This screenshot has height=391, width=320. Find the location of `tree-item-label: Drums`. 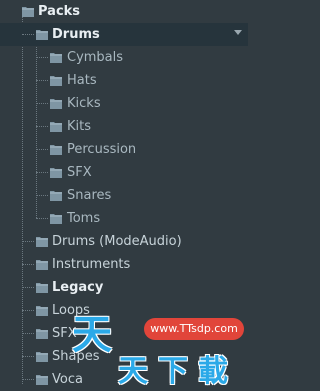

tree-item-label: Drums is located at coordinates (76, 34).